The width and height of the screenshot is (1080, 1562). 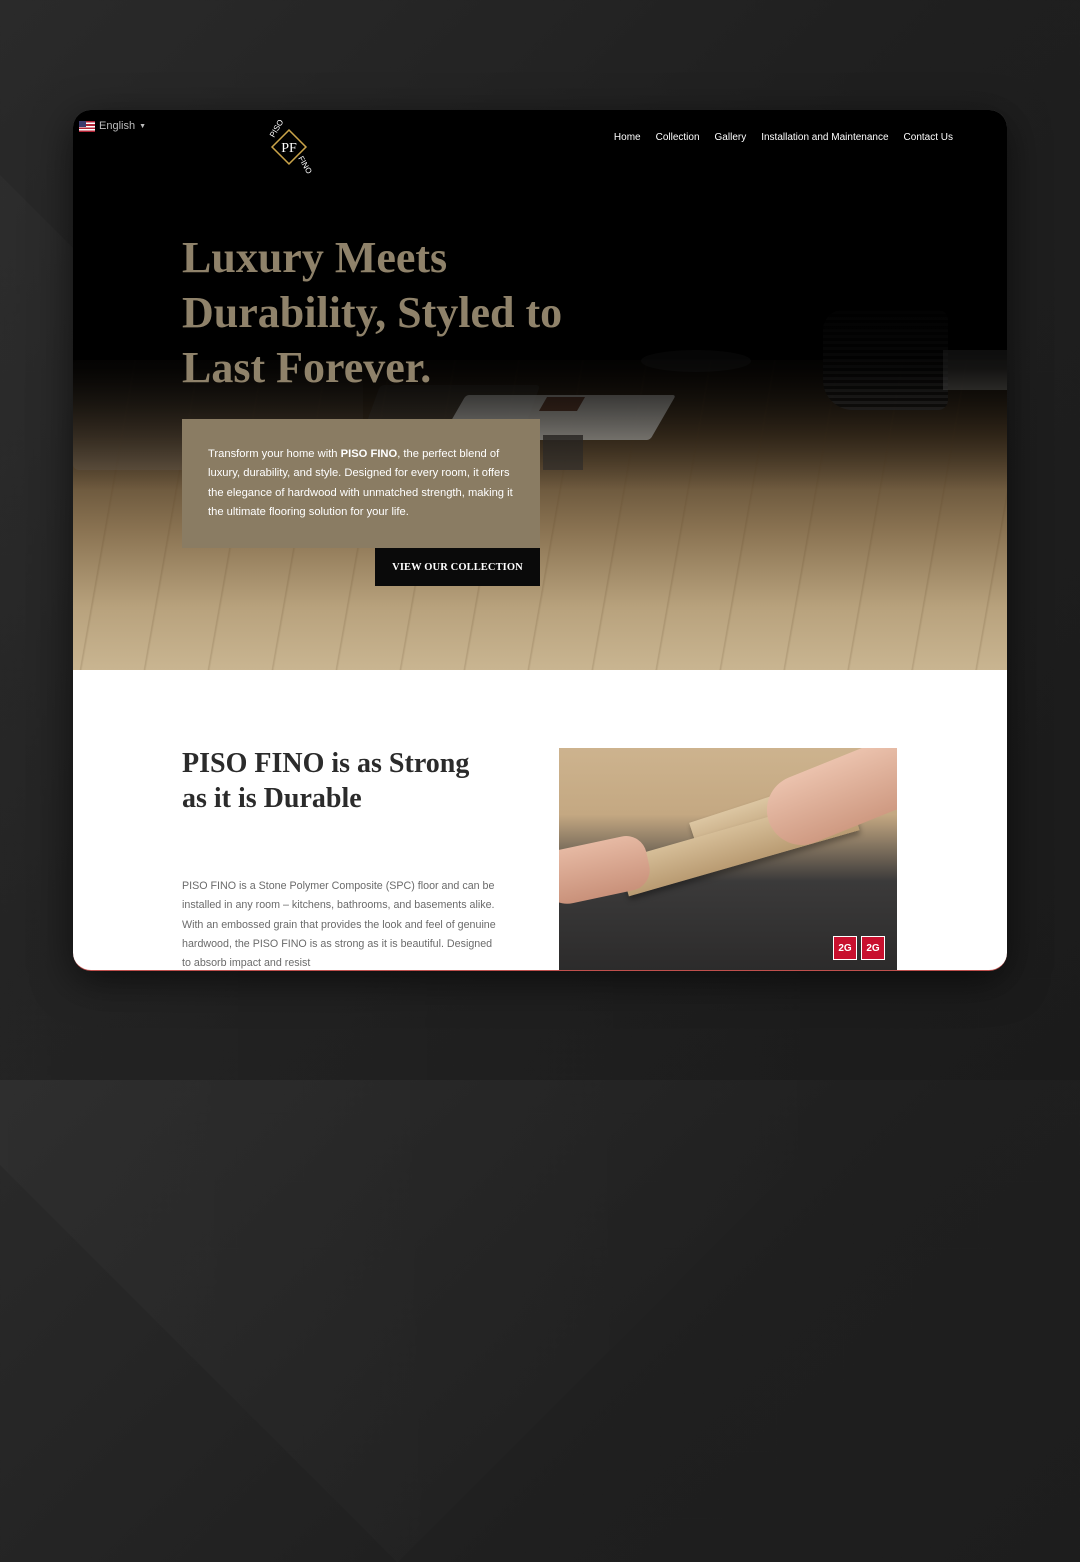 I want to click on view-collection-button: VIEW OUR COLLECTION, so click(x=457, y=567).